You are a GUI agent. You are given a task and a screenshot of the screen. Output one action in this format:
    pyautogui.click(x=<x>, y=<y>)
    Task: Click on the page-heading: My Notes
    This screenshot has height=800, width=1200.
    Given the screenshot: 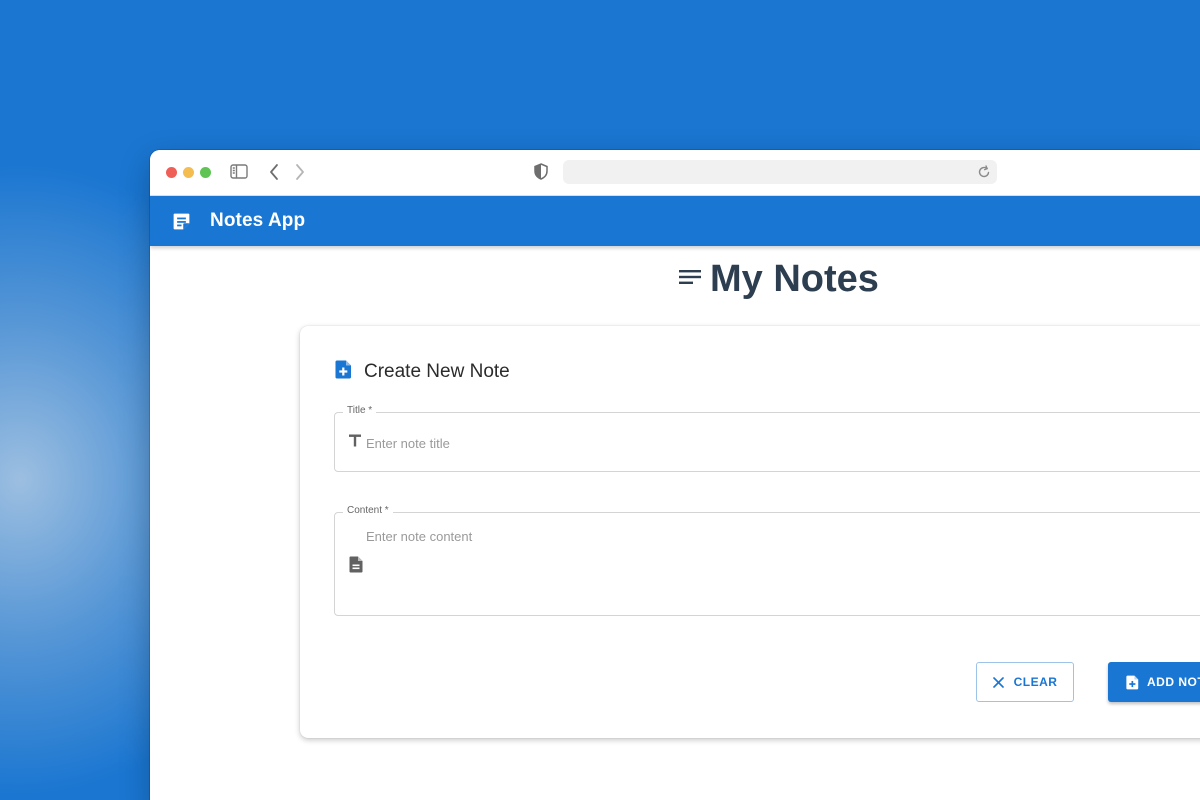 What is the action you would take?
    pyautogui.click(x=778, y=279)
    